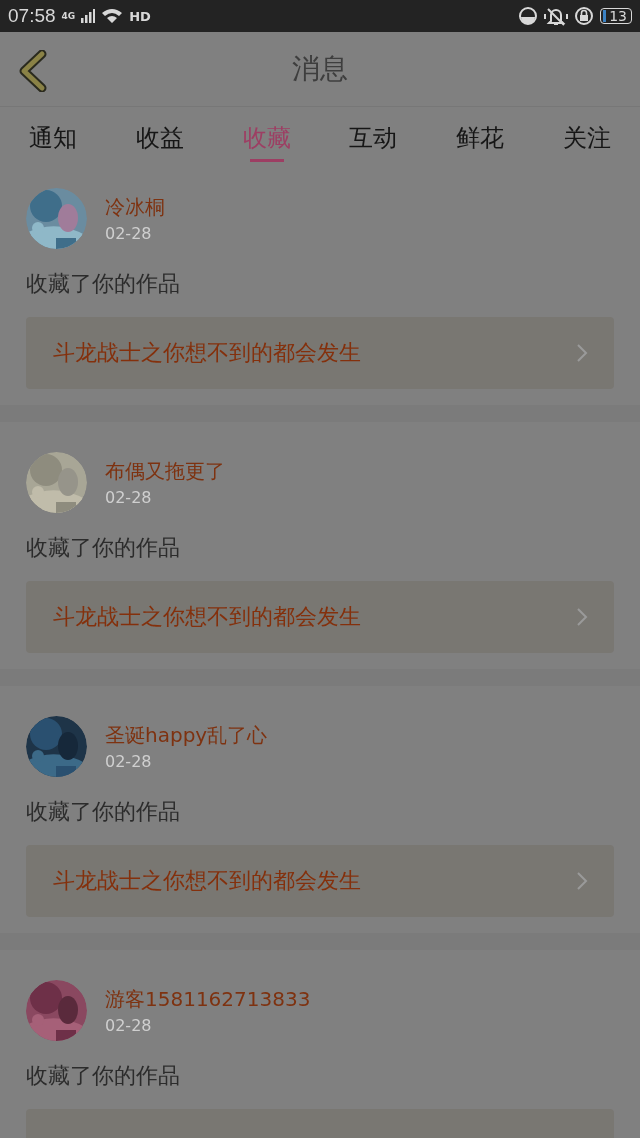 The height and width of the screenshot is (1138, 640). What do you see at coordinates (266, 137) in the screenshot?
I see `tab: 收藏` at bounding box center [266, 137].